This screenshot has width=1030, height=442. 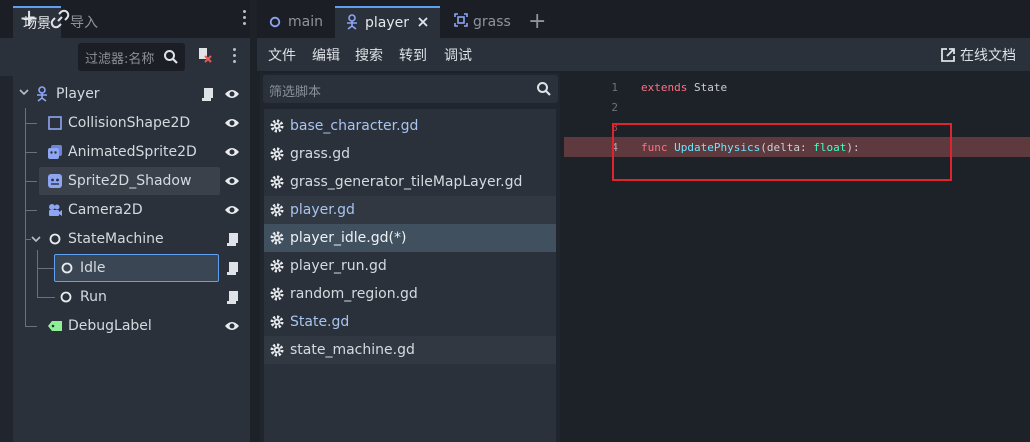 I want to click on script-filter-input: 筛选脚本, so click(x=410, y=89).